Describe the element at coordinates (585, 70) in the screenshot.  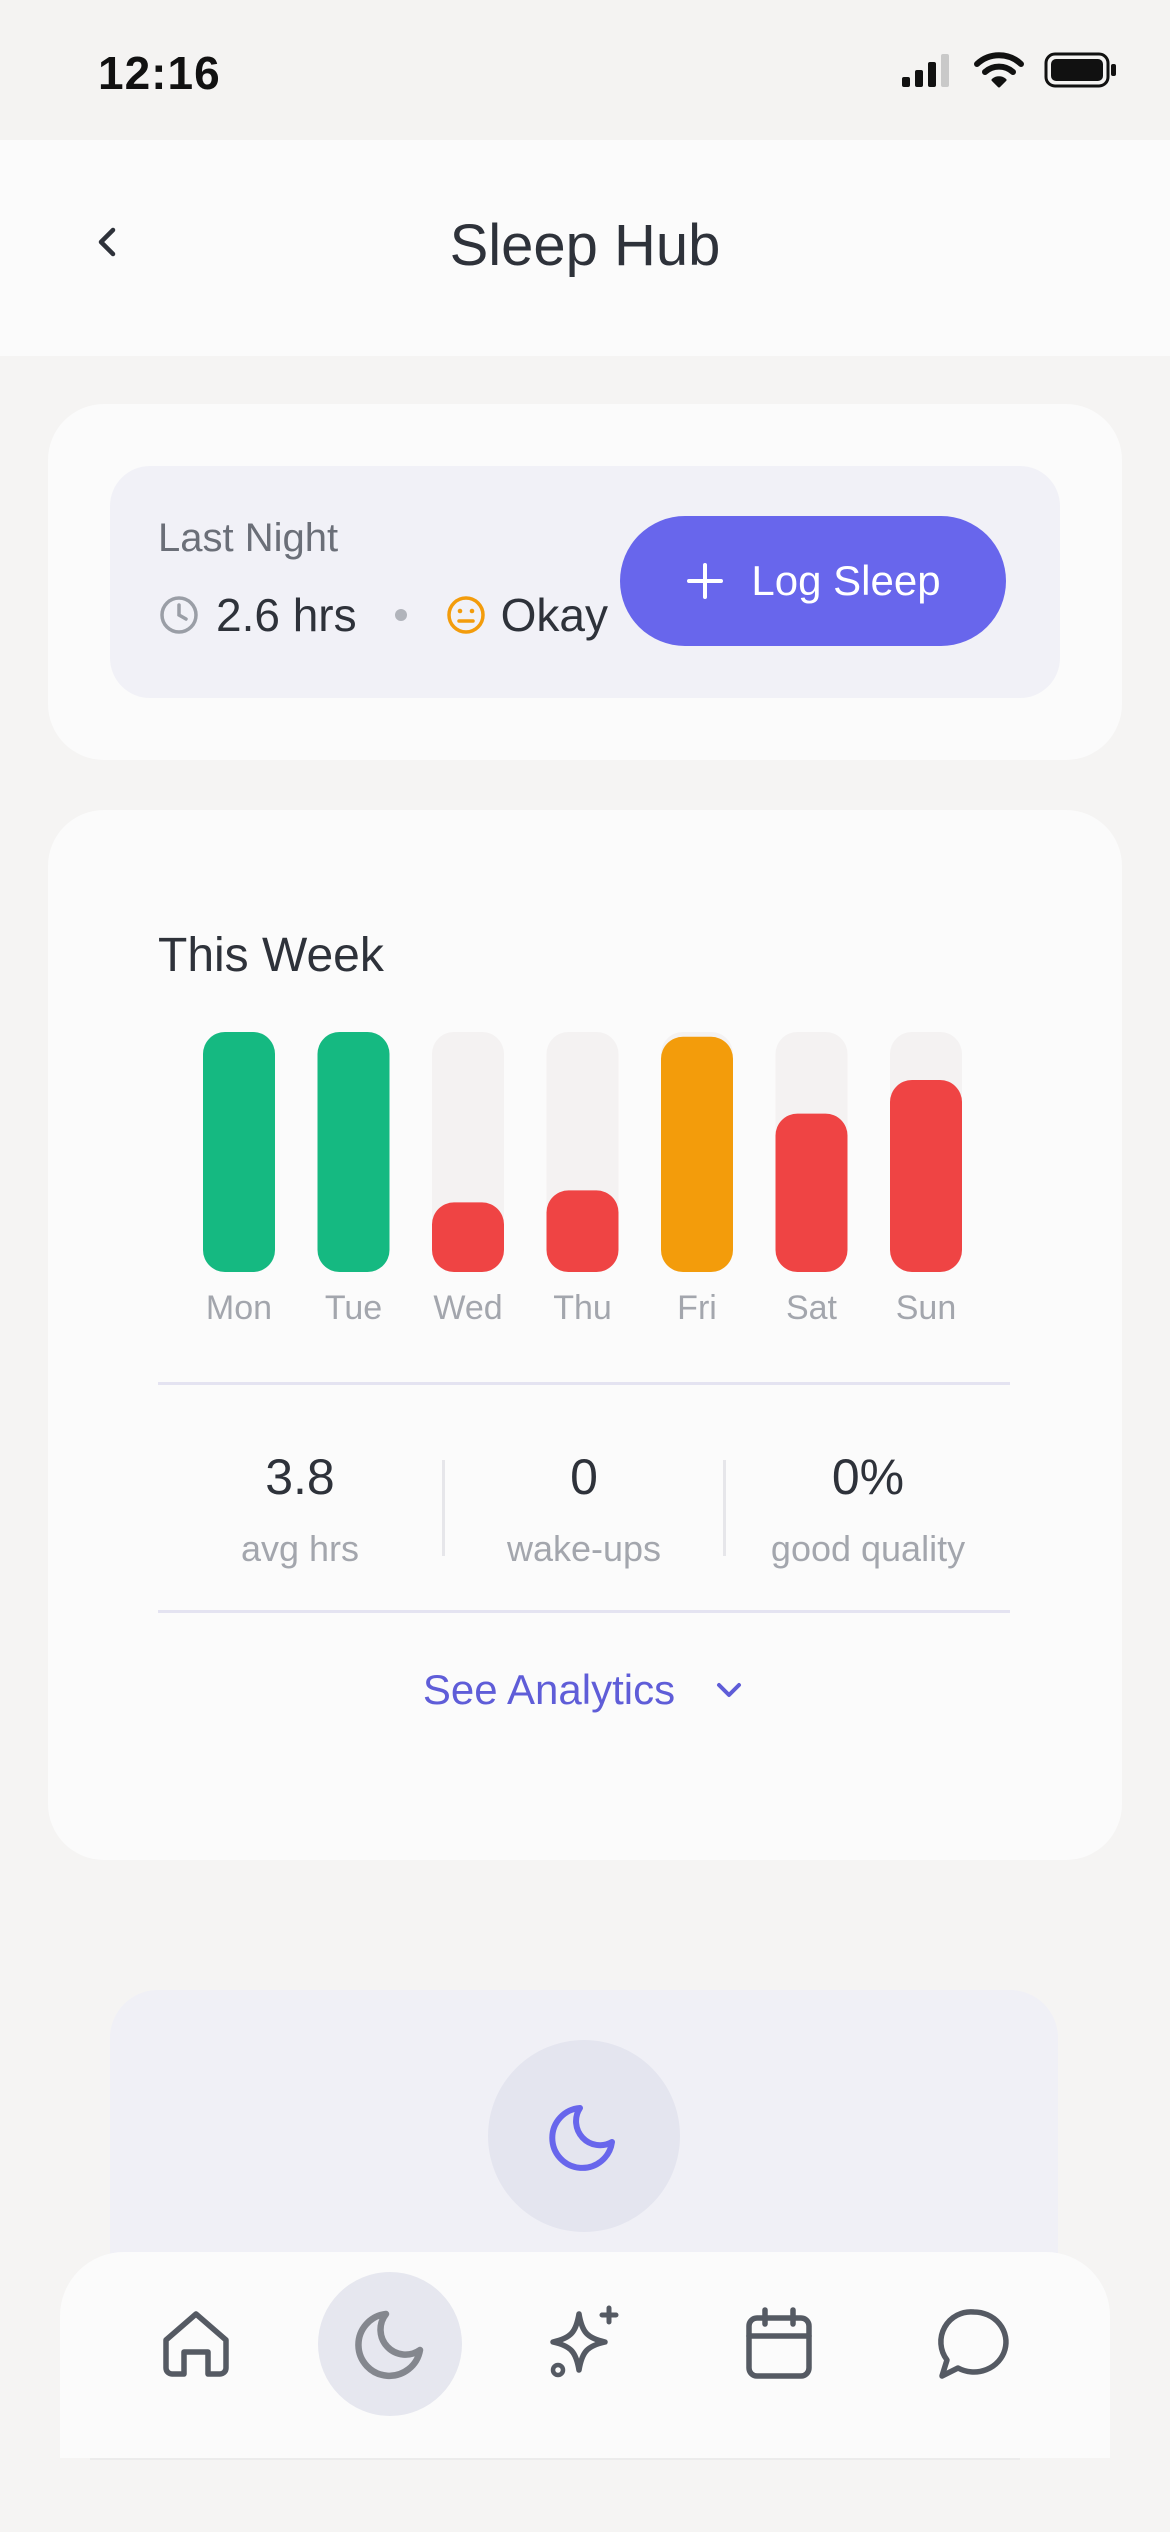
I see `status-bar: 12:16` at that location.